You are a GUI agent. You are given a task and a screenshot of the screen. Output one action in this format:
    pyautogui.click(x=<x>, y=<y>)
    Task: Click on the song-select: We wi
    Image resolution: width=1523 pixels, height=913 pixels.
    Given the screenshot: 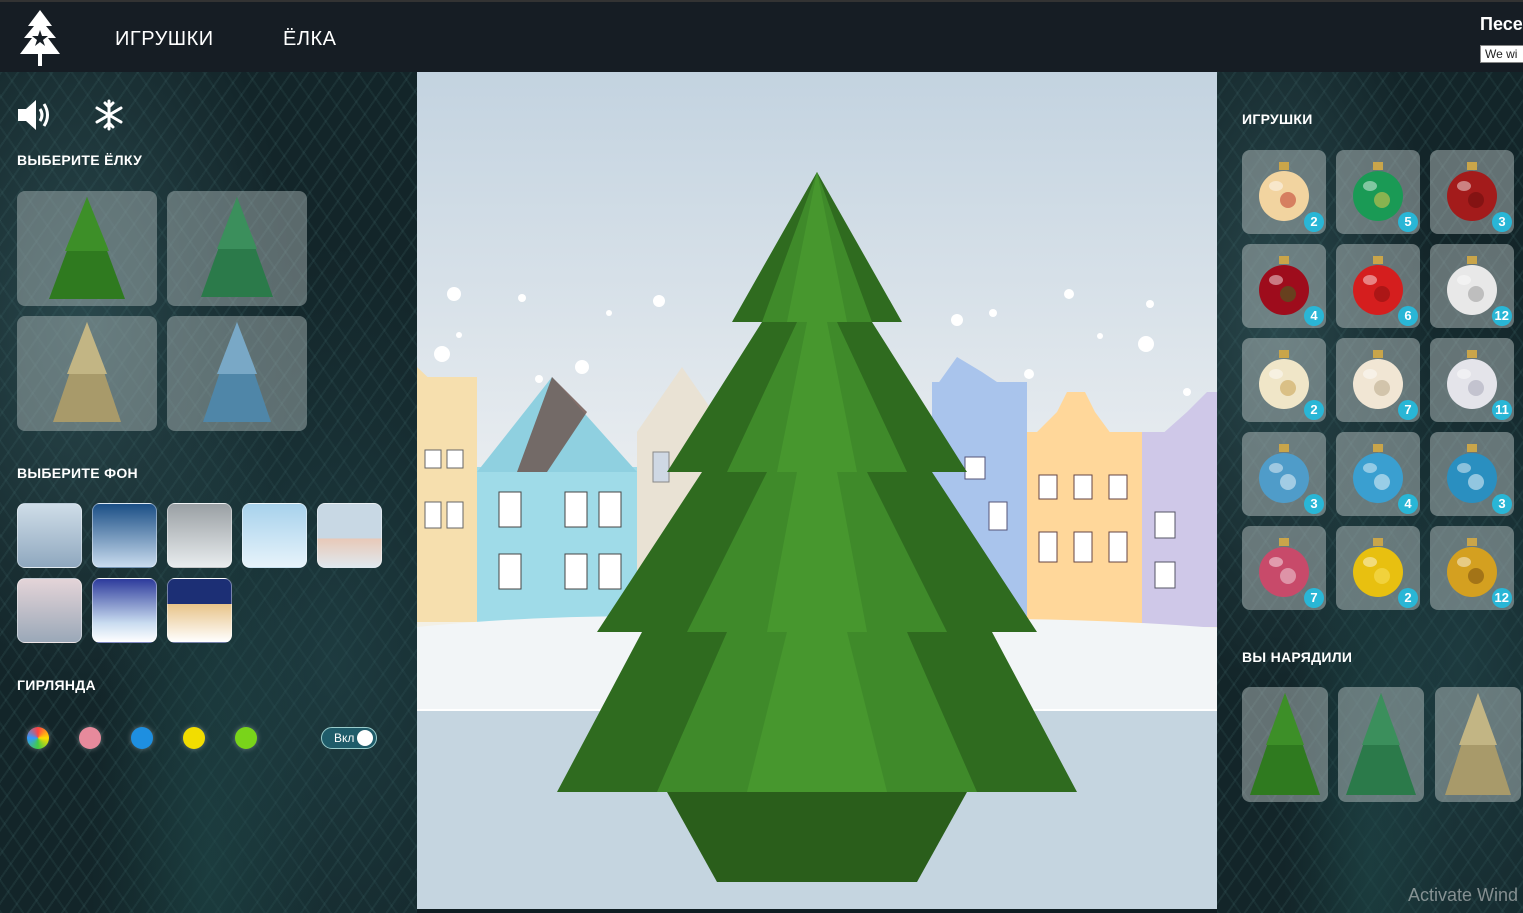 What is the action you would take?
    pyautogui.click(x=1501, y=54)
    